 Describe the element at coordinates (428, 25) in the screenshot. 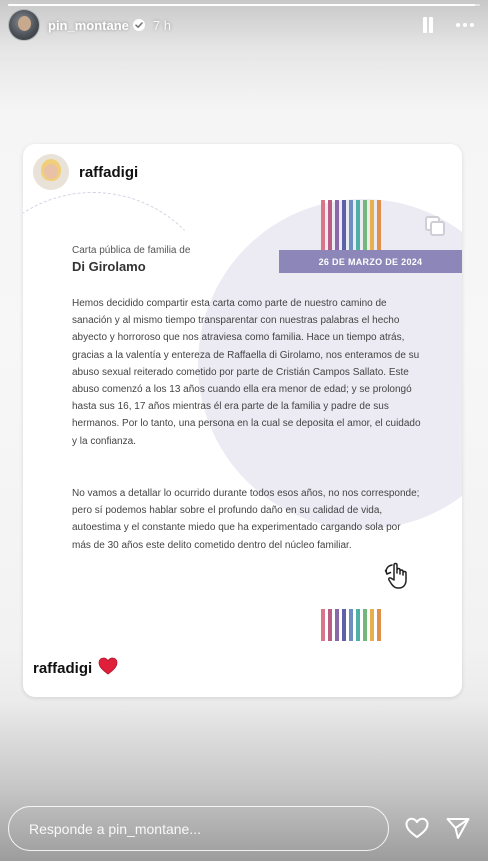

I see `pause-icon` at that location.